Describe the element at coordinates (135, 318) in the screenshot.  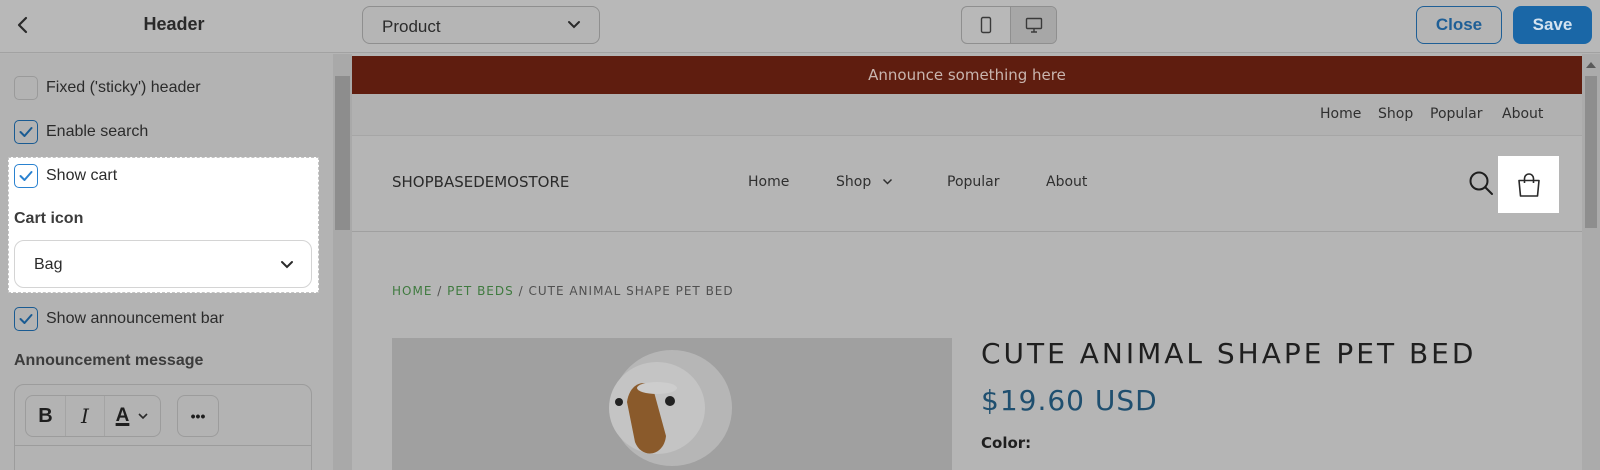
I see `show-announcement-label: Show announcement bar` at that location.